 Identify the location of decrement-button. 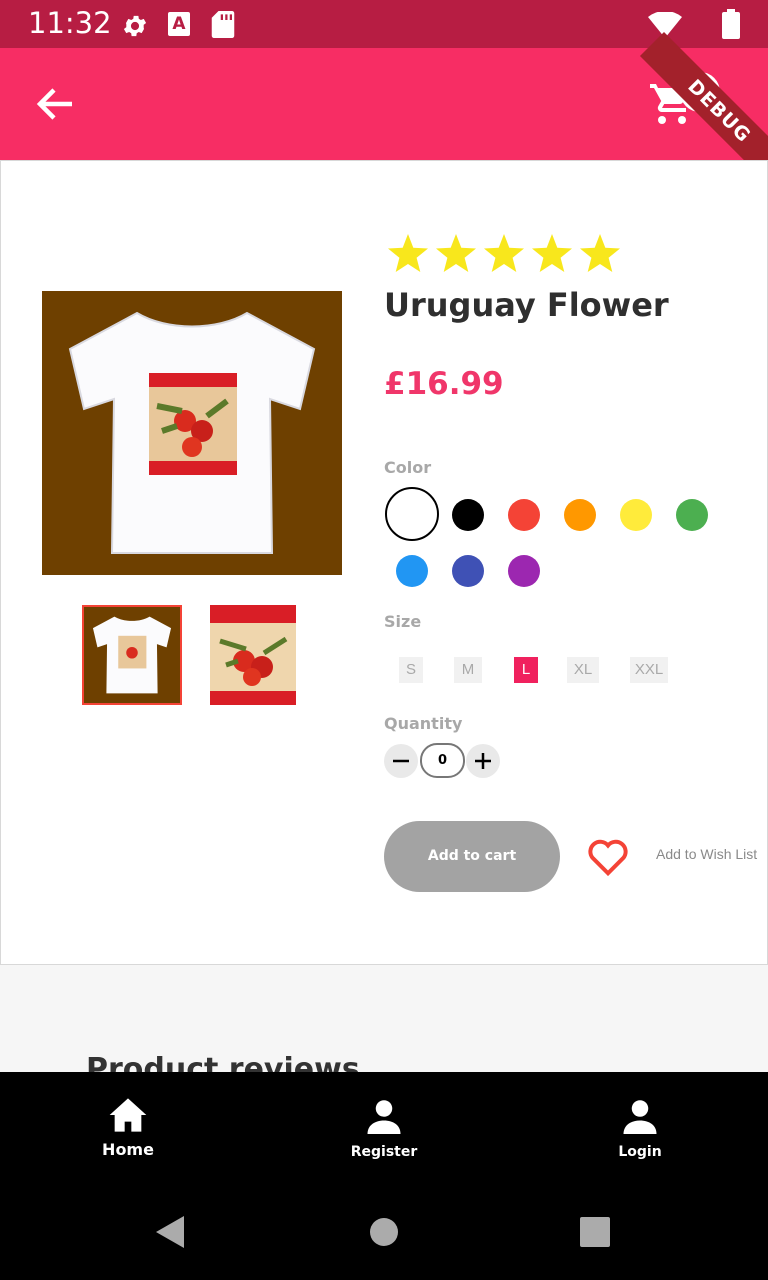
(401, 761).